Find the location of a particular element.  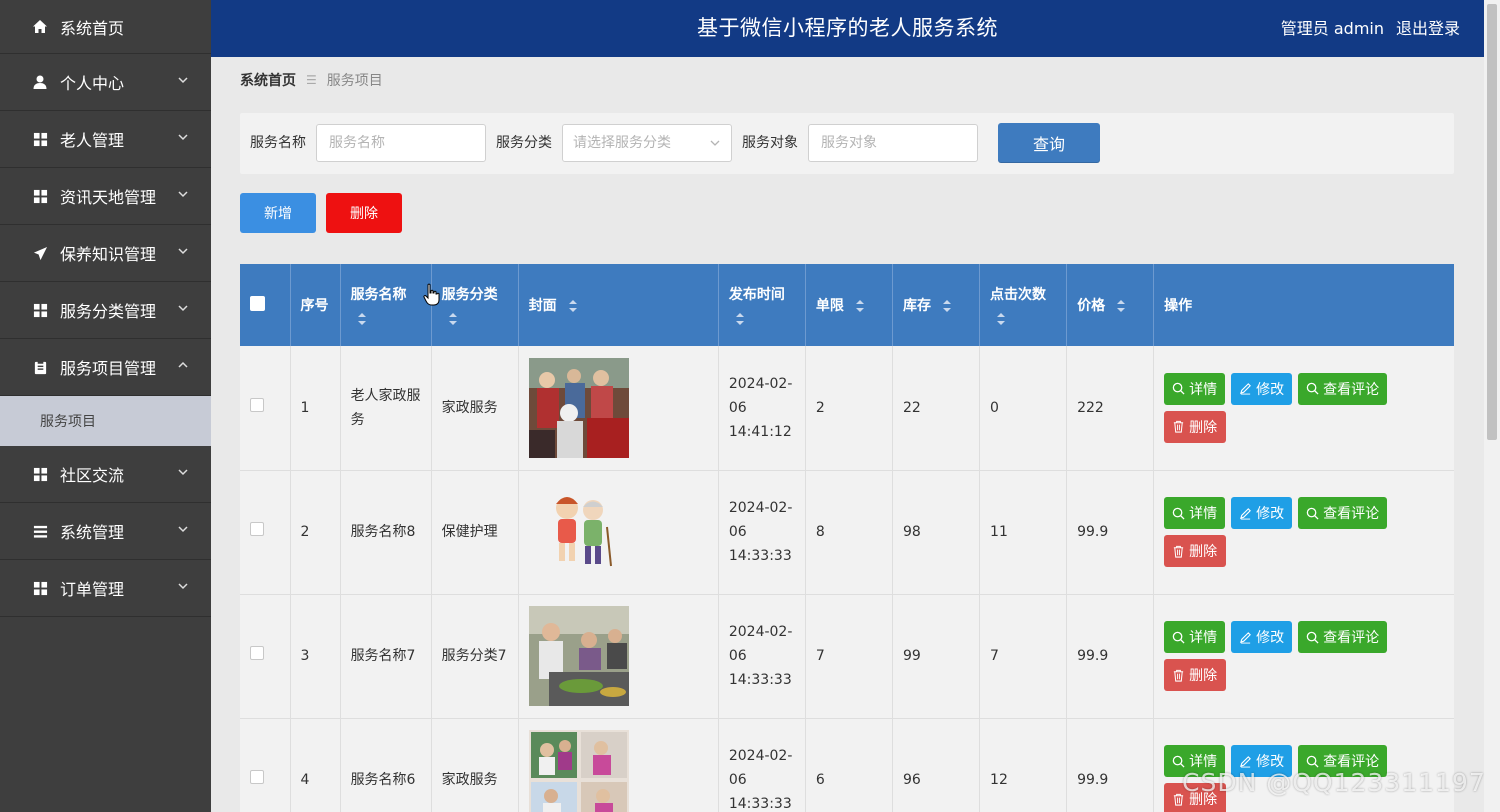

column-label: 点击次数 is located at coordinates (1018, 295).